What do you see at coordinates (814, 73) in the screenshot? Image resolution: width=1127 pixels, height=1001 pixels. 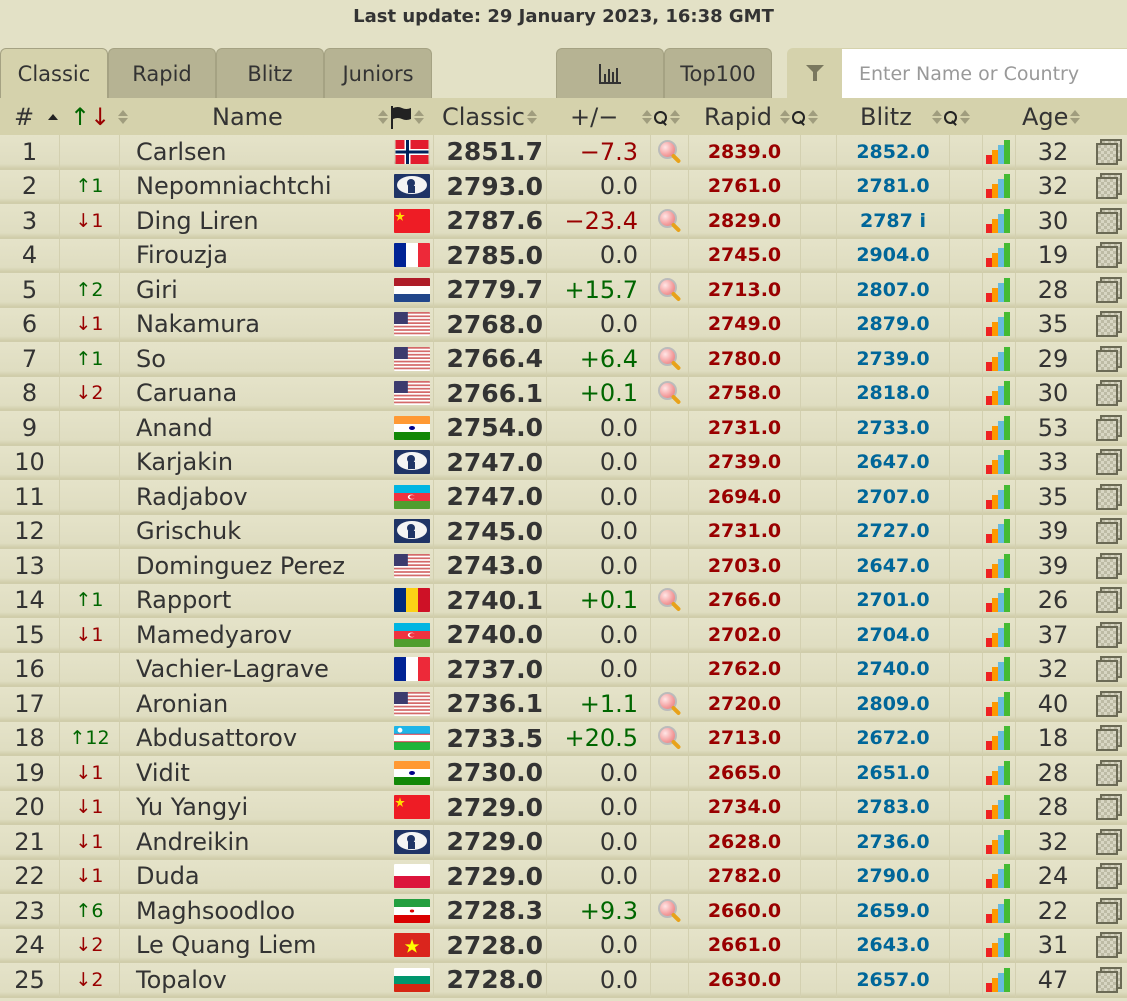 I see `filter-icon` at bounding box center [814, 73].